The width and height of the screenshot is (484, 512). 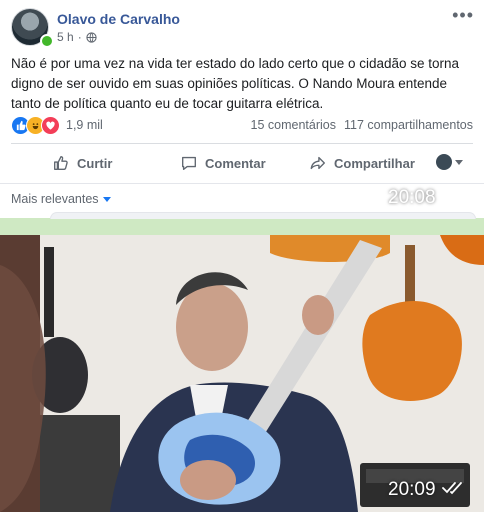 What do you see at coordinates (317, 163) in the screenshot?
I see `share-arrow-icon` at bounding box center [317, 163].